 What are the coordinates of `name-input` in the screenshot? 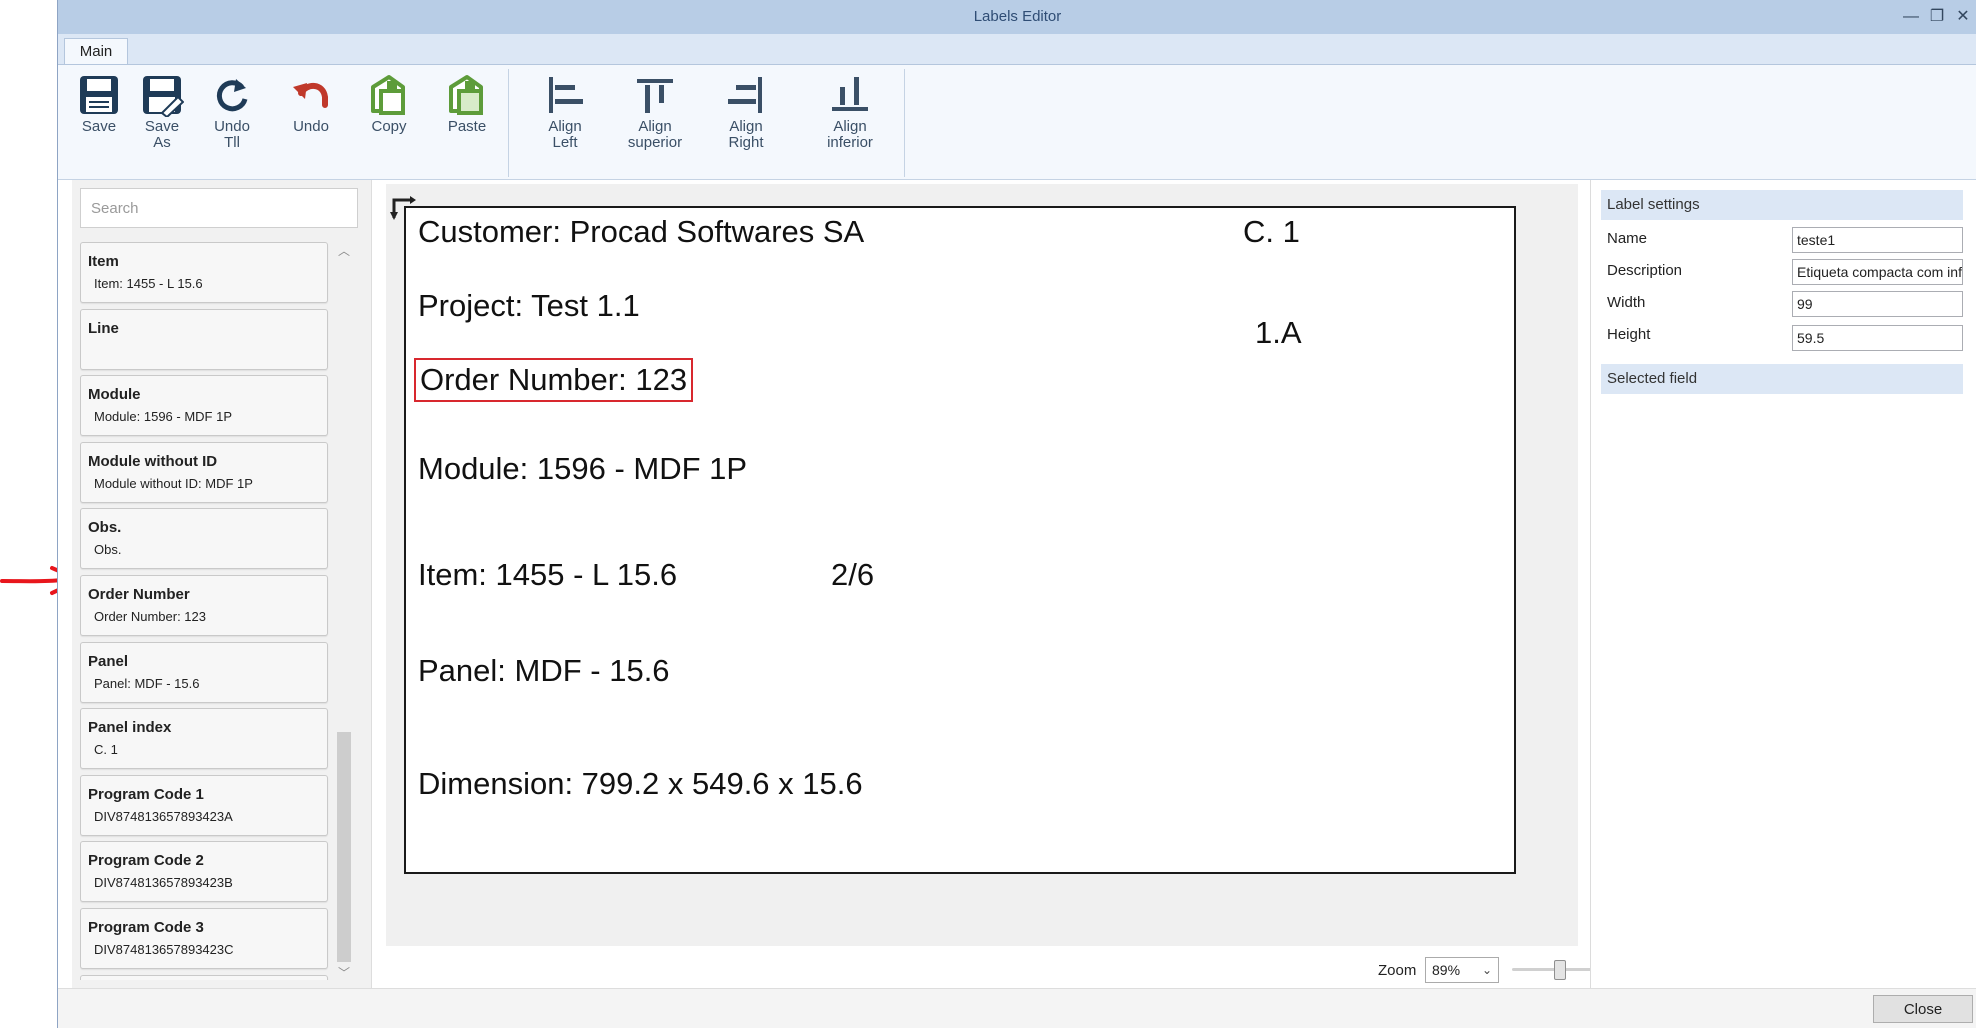 It's located at (1877, 240).